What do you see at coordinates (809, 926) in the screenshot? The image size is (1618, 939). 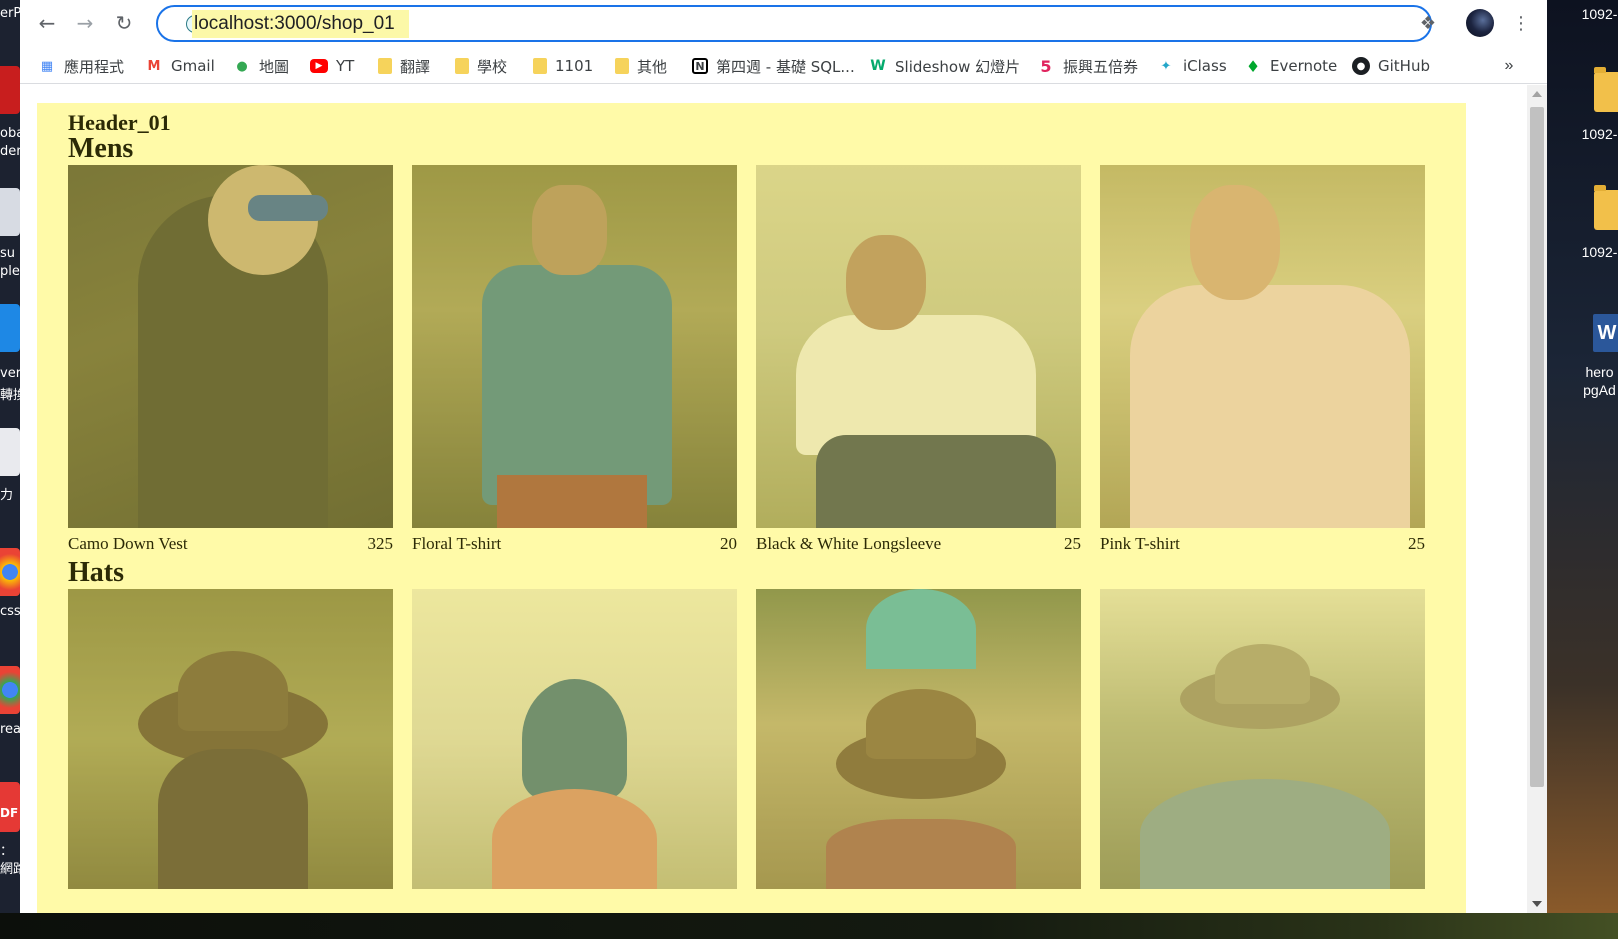 I see `taskbar` at bounding box center [809, 926].